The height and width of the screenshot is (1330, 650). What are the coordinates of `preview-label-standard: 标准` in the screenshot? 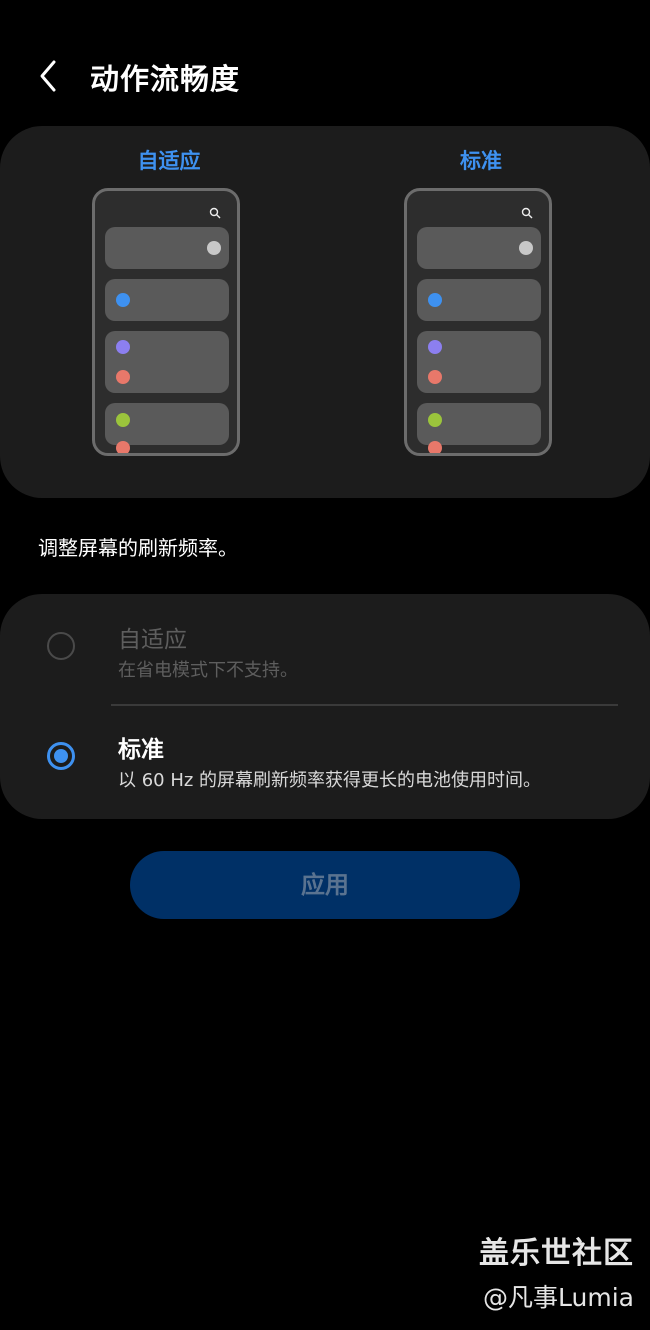 It's located at (481, 161).